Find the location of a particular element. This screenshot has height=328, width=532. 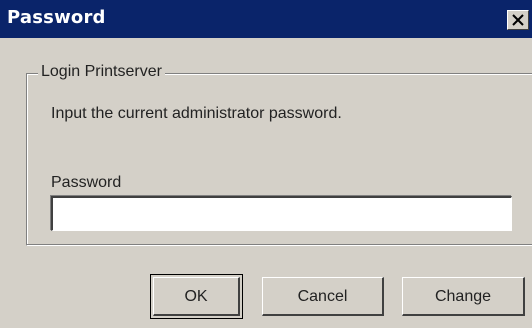

close-button is located at coordinates (518, 20).